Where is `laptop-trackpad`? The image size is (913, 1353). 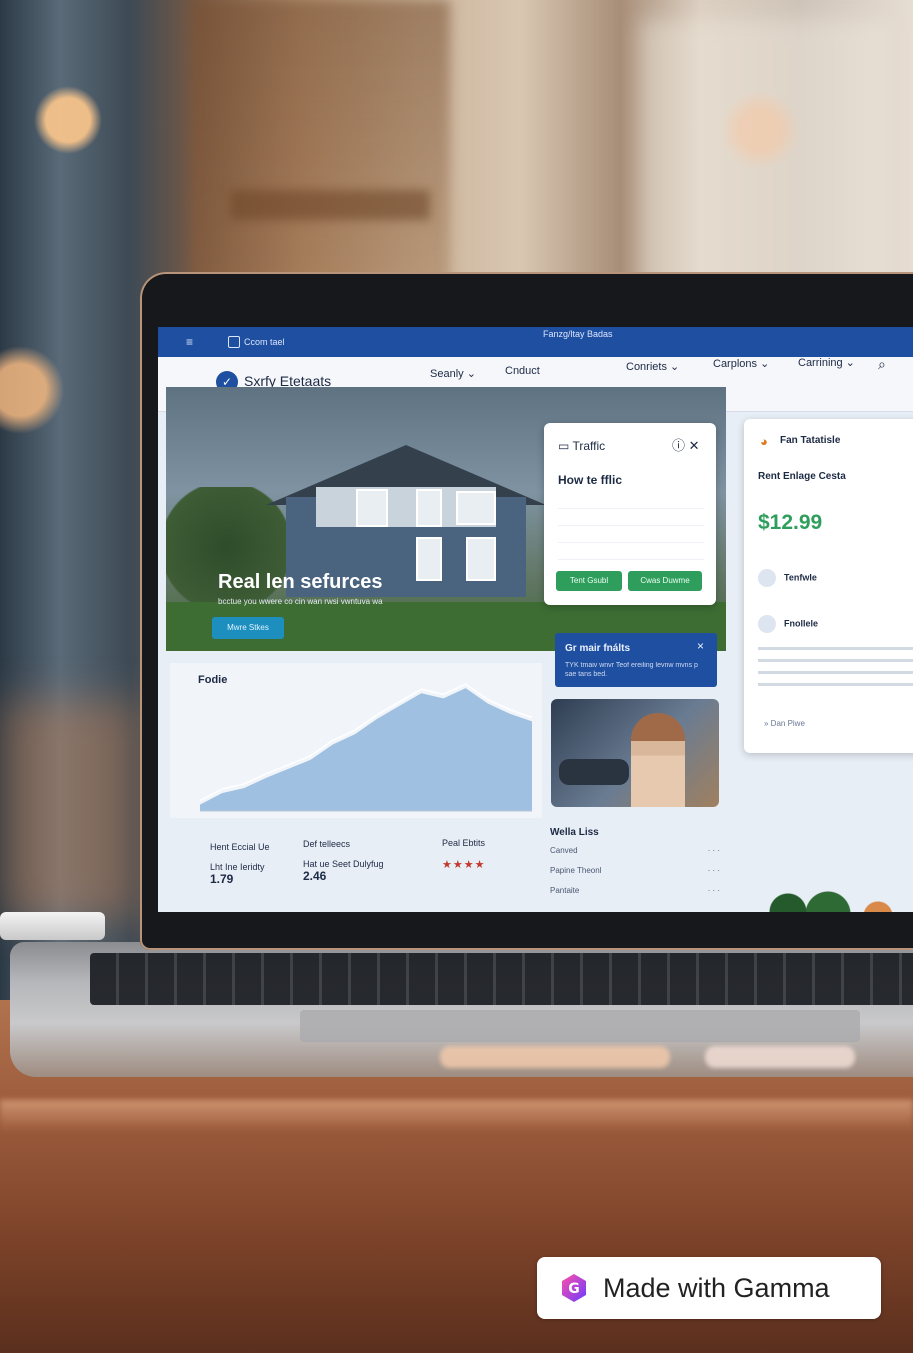 laptop-trackpad is located at coordinates (580, 1026).